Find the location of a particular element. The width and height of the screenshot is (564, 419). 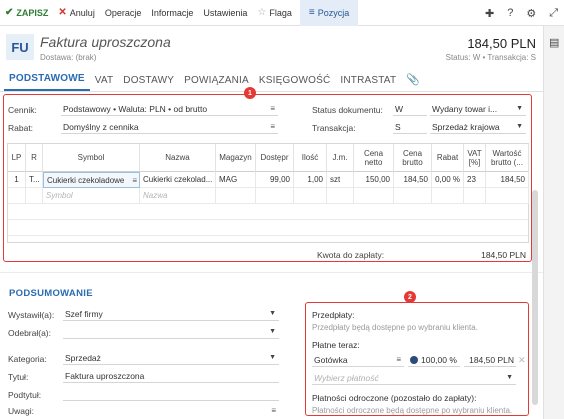

status-select: Wydany towar i... ▼ is located at coordinates (478, 109).